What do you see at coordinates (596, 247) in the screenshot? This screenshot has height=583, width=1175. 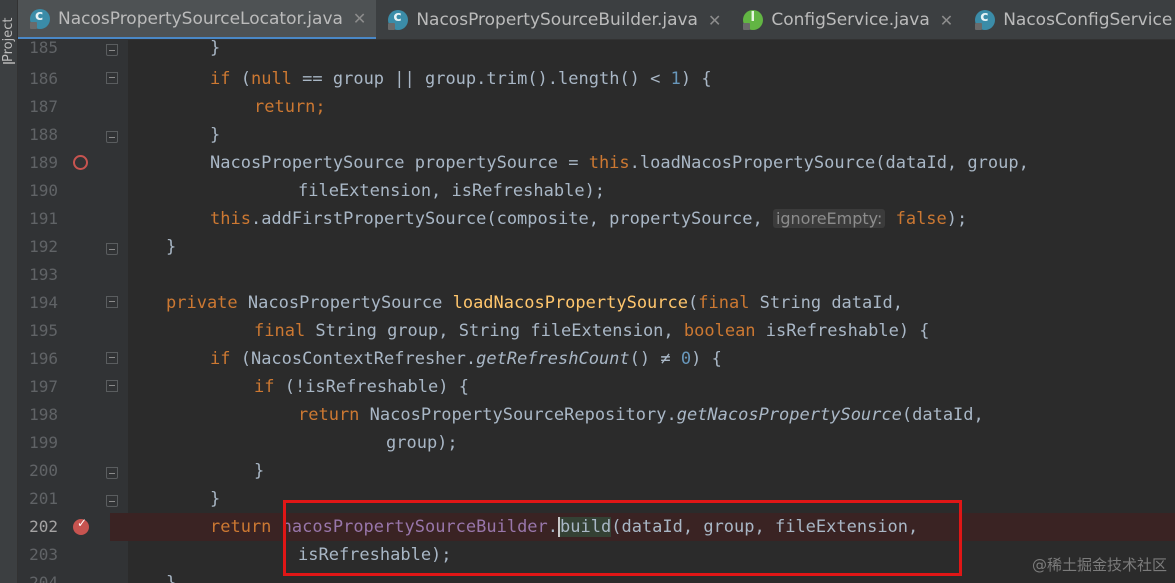 I see `code-line: 192 }` at bounding box center [596, 247].